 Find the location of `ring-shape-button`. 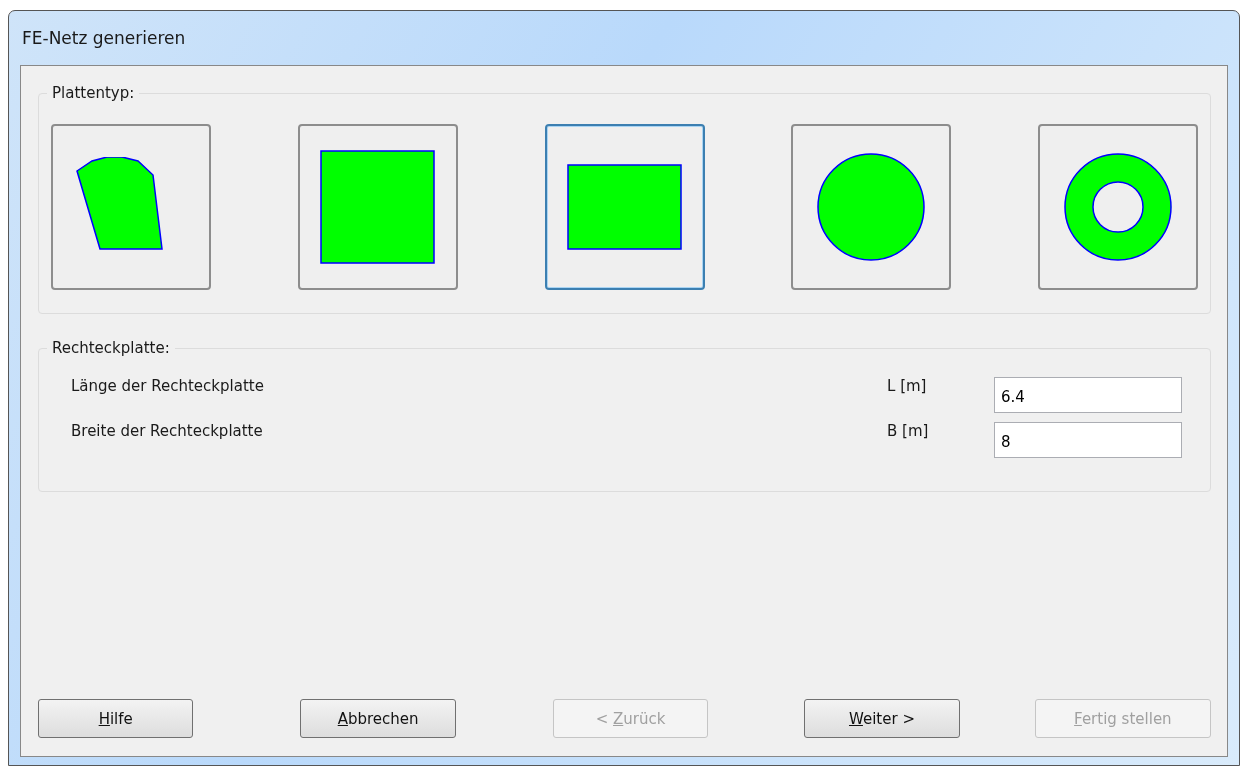

ring-shape-button is located at coordinates (1118, 207).